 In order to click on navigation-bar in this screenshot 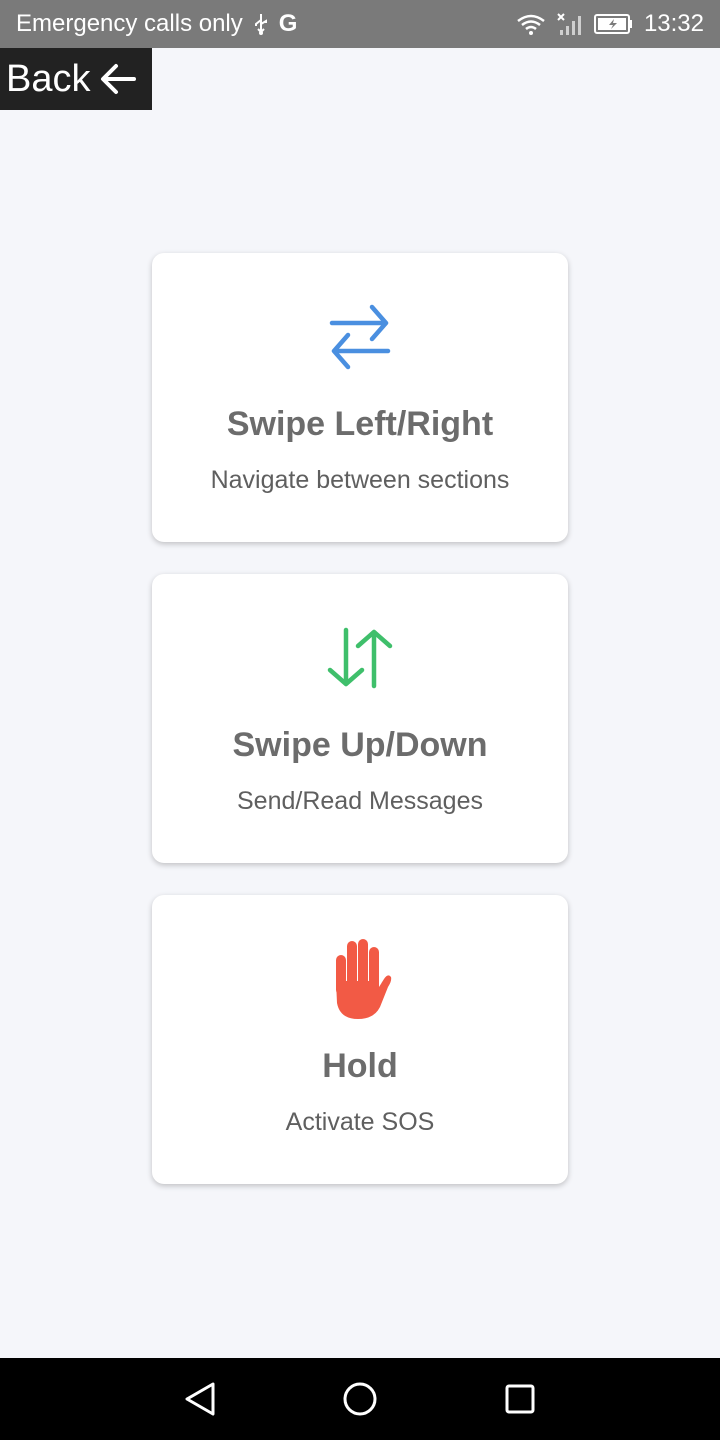, I will do `click(360, 1399)`.